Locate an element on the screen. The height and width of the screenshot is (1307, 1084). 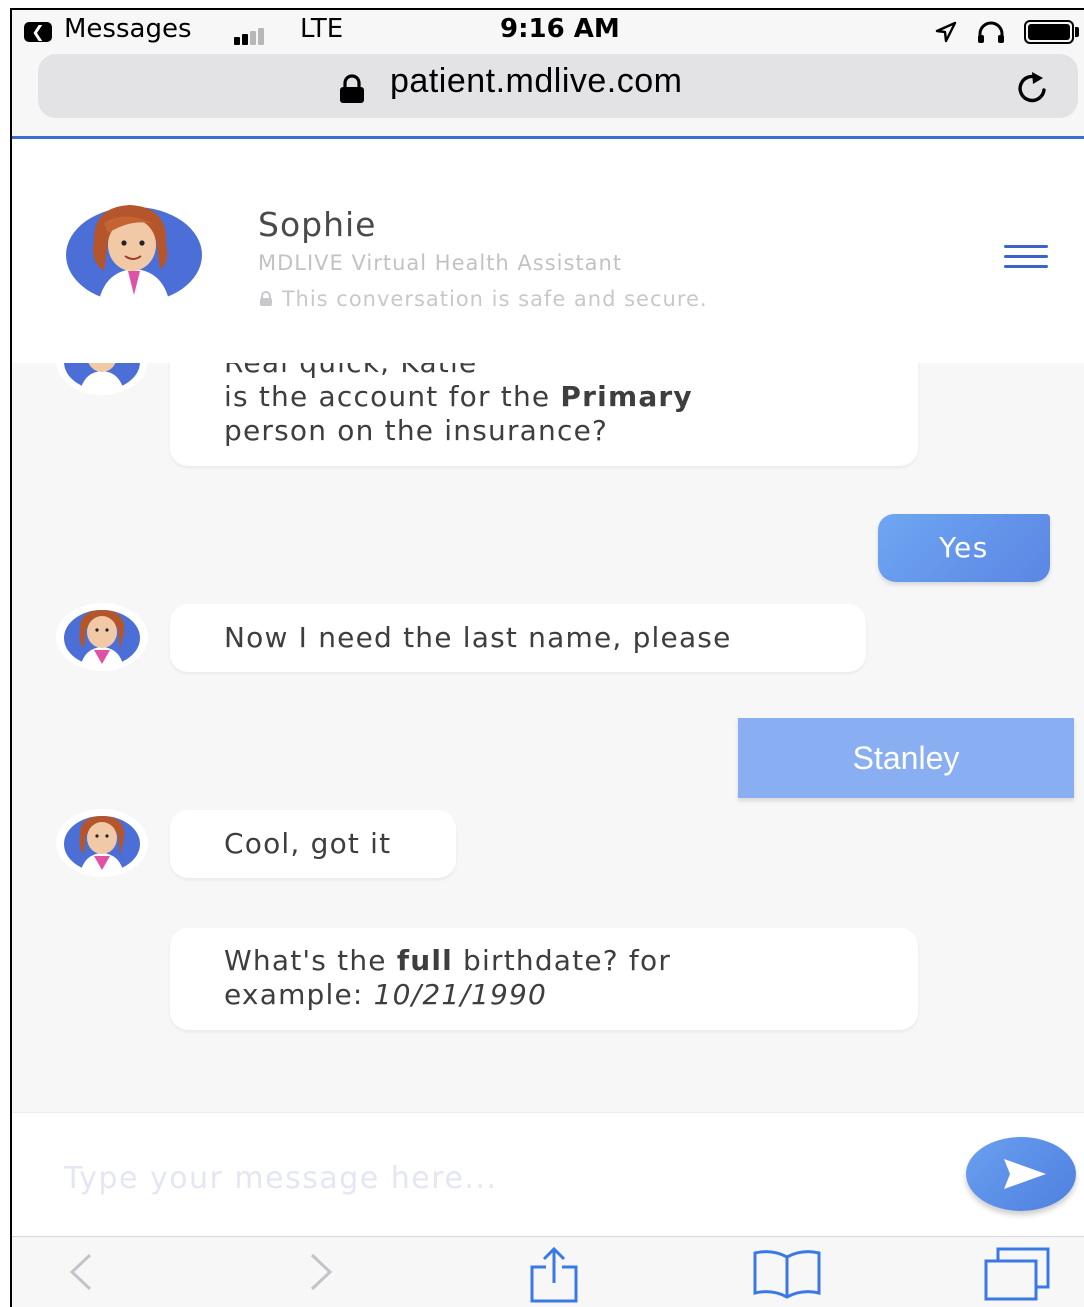
assistant-avatar is located at coordinates (134, 255).